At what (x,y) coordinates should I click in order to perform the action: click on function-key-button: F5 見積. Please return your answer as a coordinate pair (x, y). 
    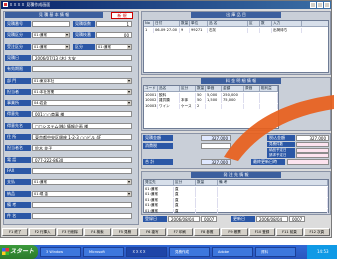
    Looking at the image, I should click on (125, 232).